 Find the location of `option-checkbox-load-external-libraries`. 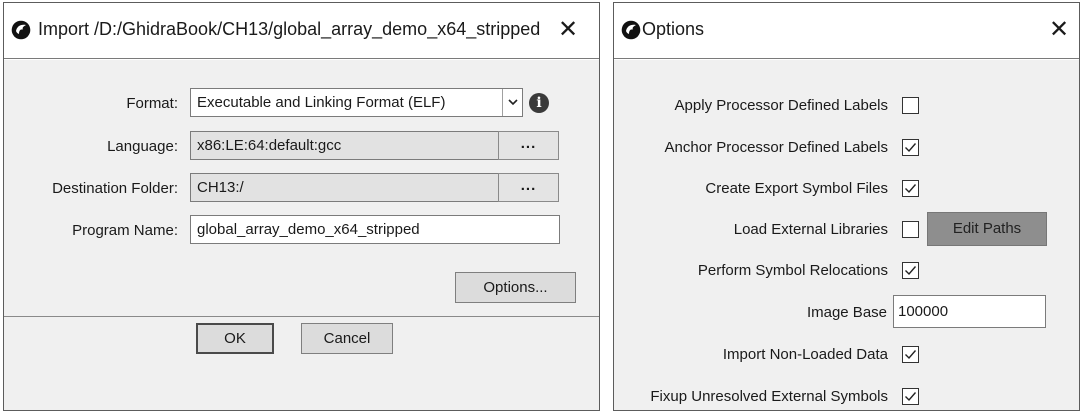

option-checkbox-load-external-libraries is located at coordinates (910, 229).